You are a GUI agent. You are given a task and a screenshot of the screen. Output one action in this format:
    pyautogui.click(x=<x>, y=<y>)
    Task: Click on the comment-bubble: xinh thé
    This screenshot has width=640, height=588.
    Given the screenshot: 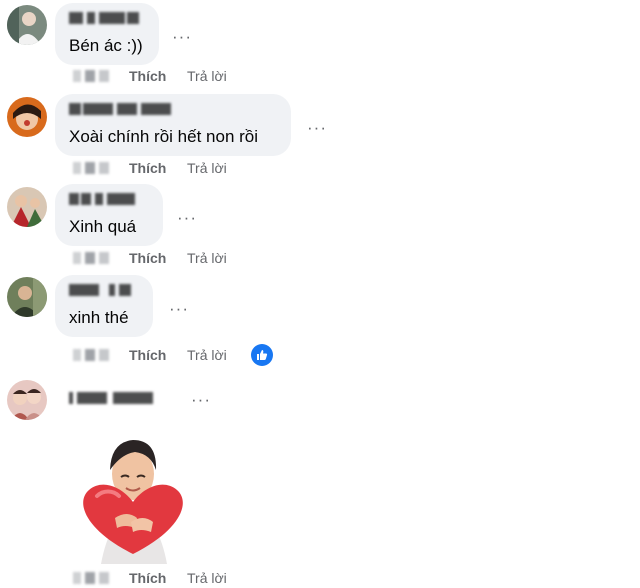 What is the action you would take?
    pyautogui.click(x=104, y=306)
    